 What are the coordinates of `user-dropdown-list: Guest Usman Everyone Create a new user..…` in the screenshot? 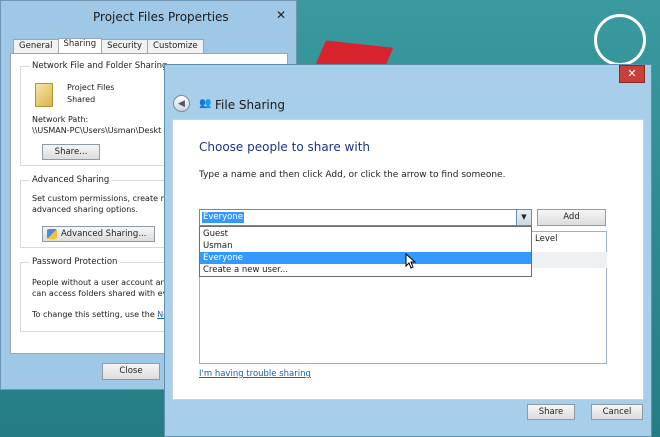 It's located at (365, 251).